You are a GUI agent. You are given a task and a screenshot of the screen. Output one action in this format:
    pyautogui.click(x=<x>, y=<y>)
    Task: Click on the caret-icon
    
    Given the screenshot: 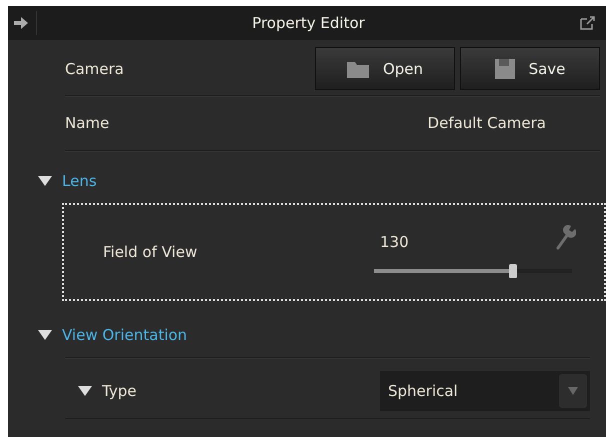 What is the action you would take?
    pyautogui.click(x=573, y=391)
    